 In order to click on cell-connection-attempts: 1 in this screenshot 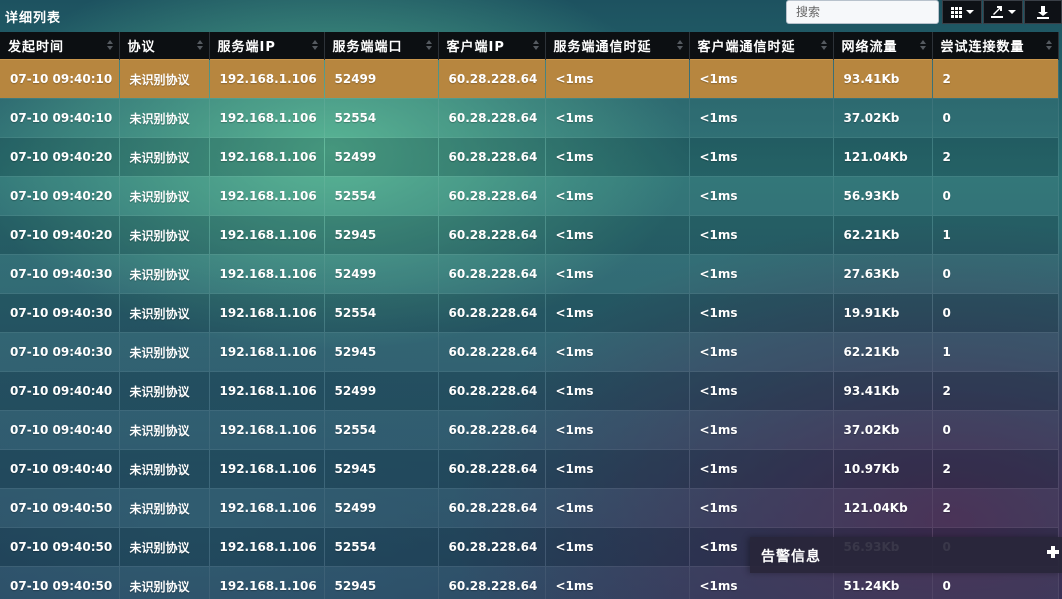, I will do `click(995, 235)`.